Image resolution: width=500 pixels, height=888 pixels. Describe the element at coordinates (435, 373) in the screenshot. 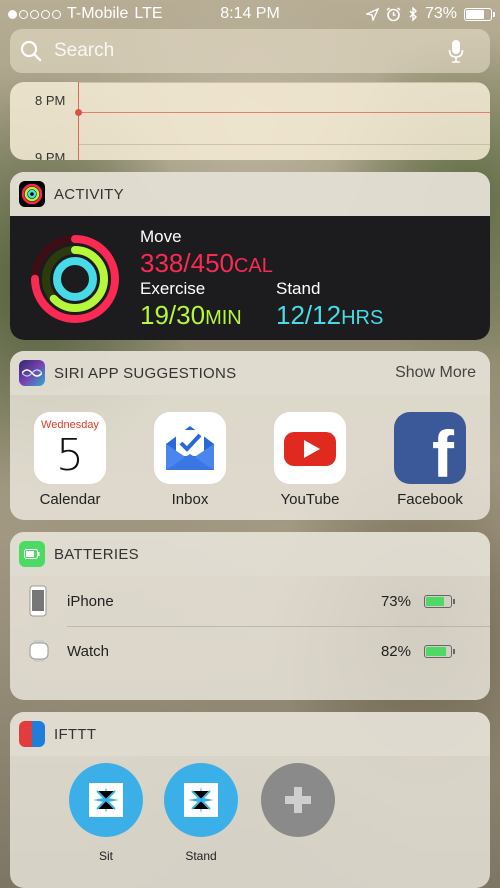

I see `show-more-button: Show More` at that location.